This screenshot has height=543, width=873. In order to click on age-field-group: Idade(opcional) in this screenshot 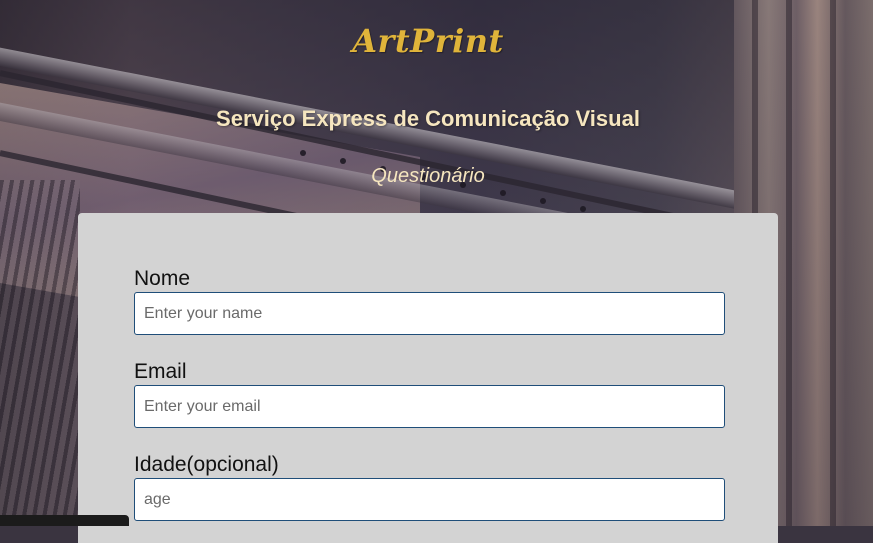, I will do `click(429, 486)`.